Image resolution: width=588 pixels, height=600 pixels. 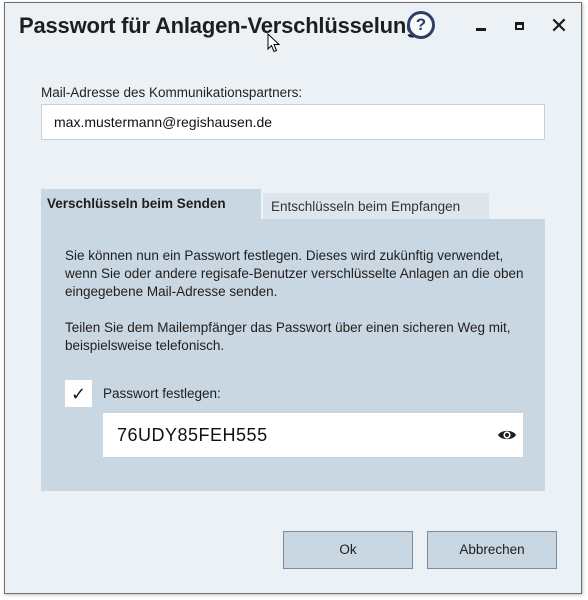 I want to click on password-field: 76UDY85FEH555, so click(x=313, y=435).